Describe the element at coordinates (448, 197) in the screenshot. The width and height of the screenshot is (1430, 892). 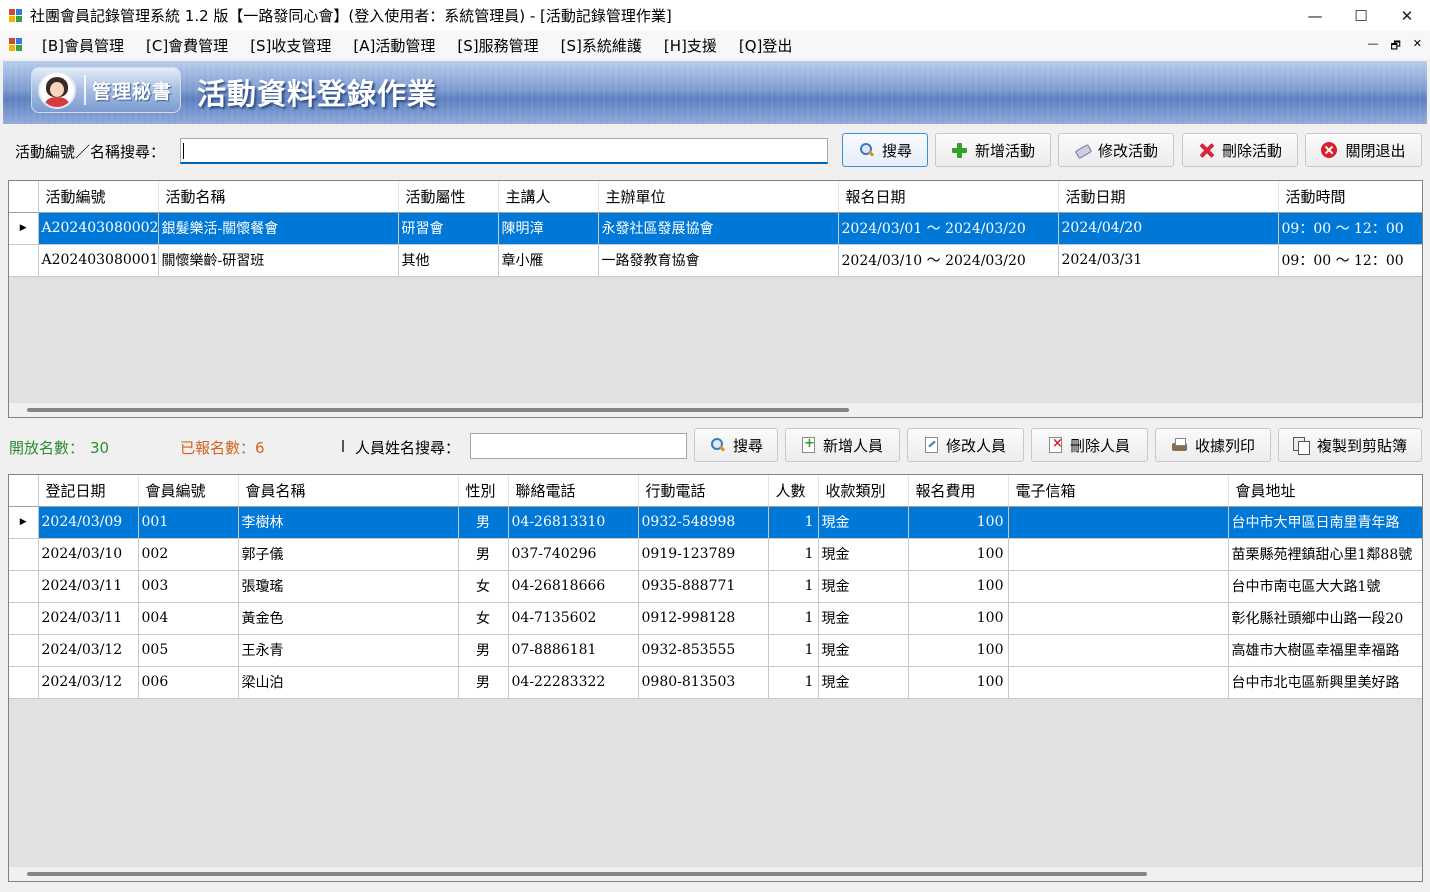
I see `col-activity-type: 活動屬性` at that location.